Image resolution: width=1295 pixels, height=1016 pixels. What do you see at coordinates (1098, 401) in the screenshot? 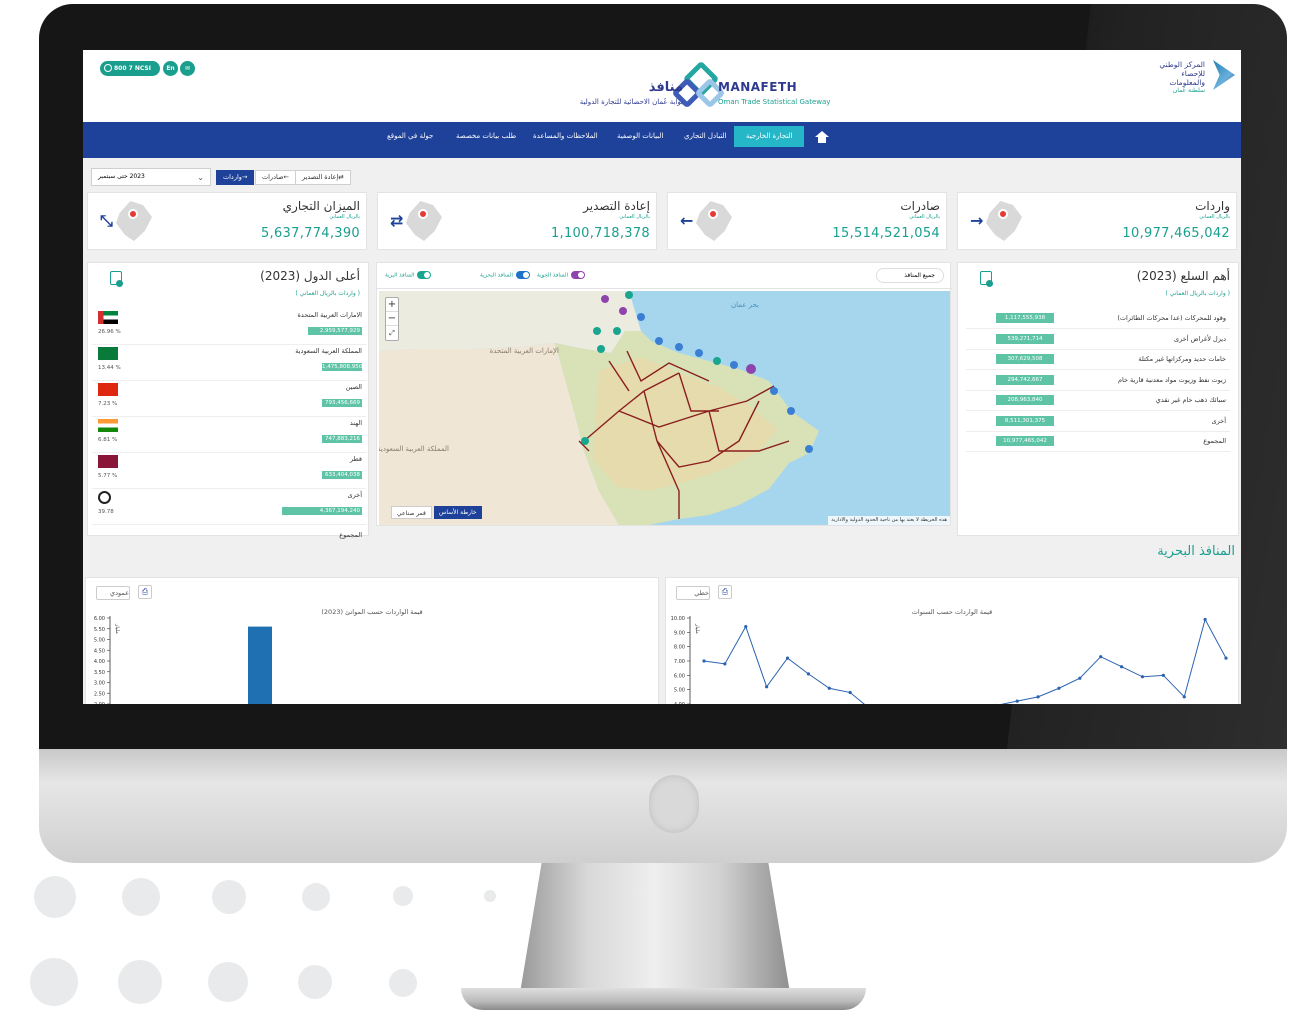
I see `goods-row: سبائك ذهب خام غير نقدي 208,963,840` at bounding box center [1098, 401].